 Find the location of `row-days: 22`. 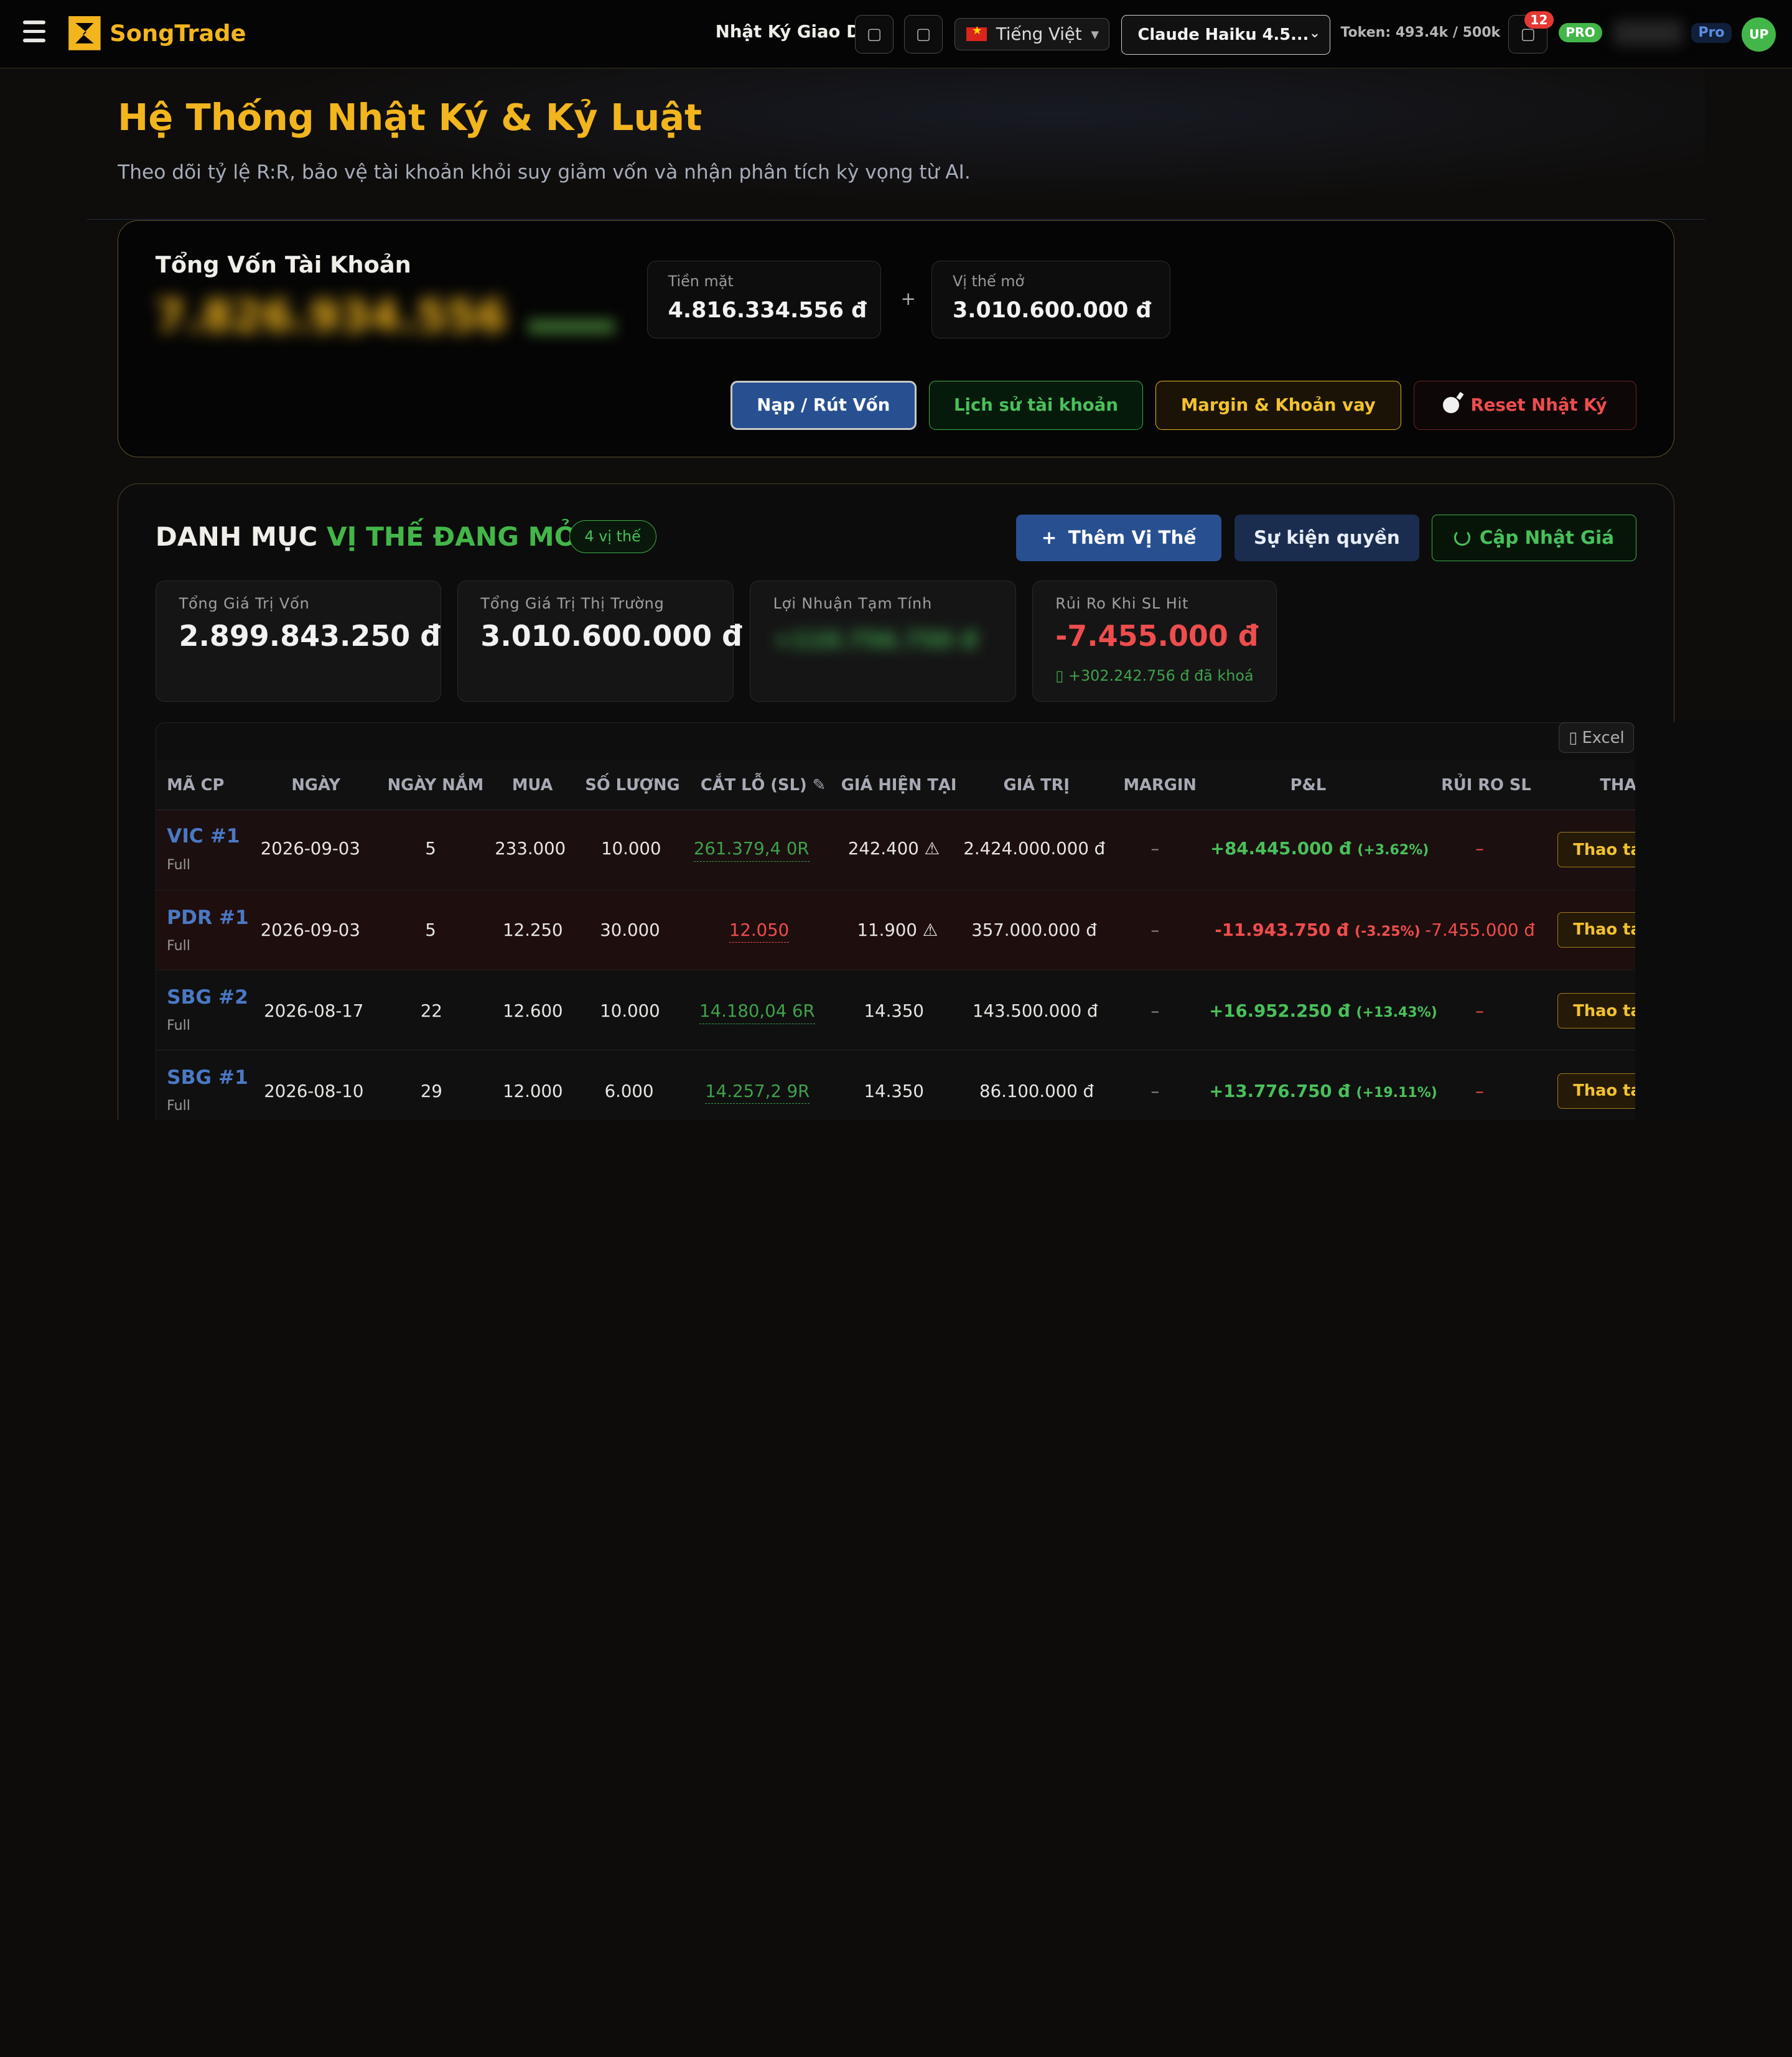

row-days: 22 is located at coordinates (431, 1011).